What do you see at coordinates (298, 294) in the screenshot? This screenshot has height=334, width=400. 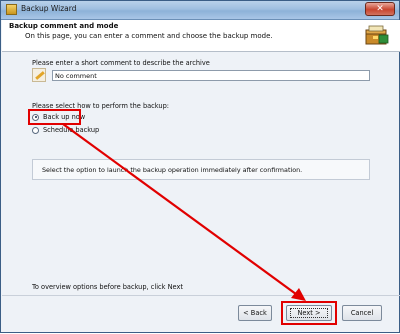 I see `annotation-arrow-head` at bounding box center [298, 294].